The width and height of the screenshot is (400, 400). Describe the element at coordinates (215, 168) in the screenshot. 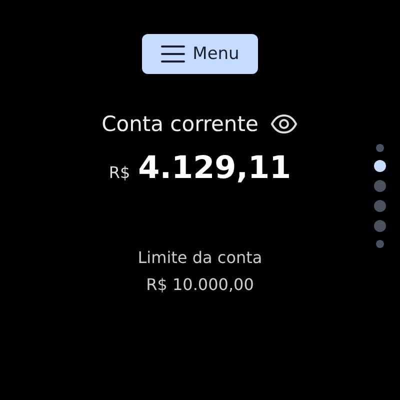

I see `balance-amount: 4.129,11` at that location.